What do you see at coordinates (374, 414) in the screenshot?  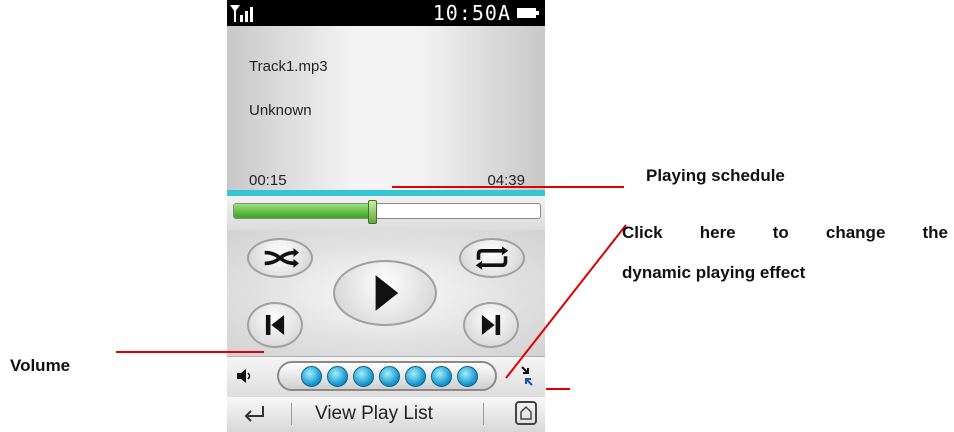 I see `view-play-list-button: View Play List` at bounding box center [374, 414].